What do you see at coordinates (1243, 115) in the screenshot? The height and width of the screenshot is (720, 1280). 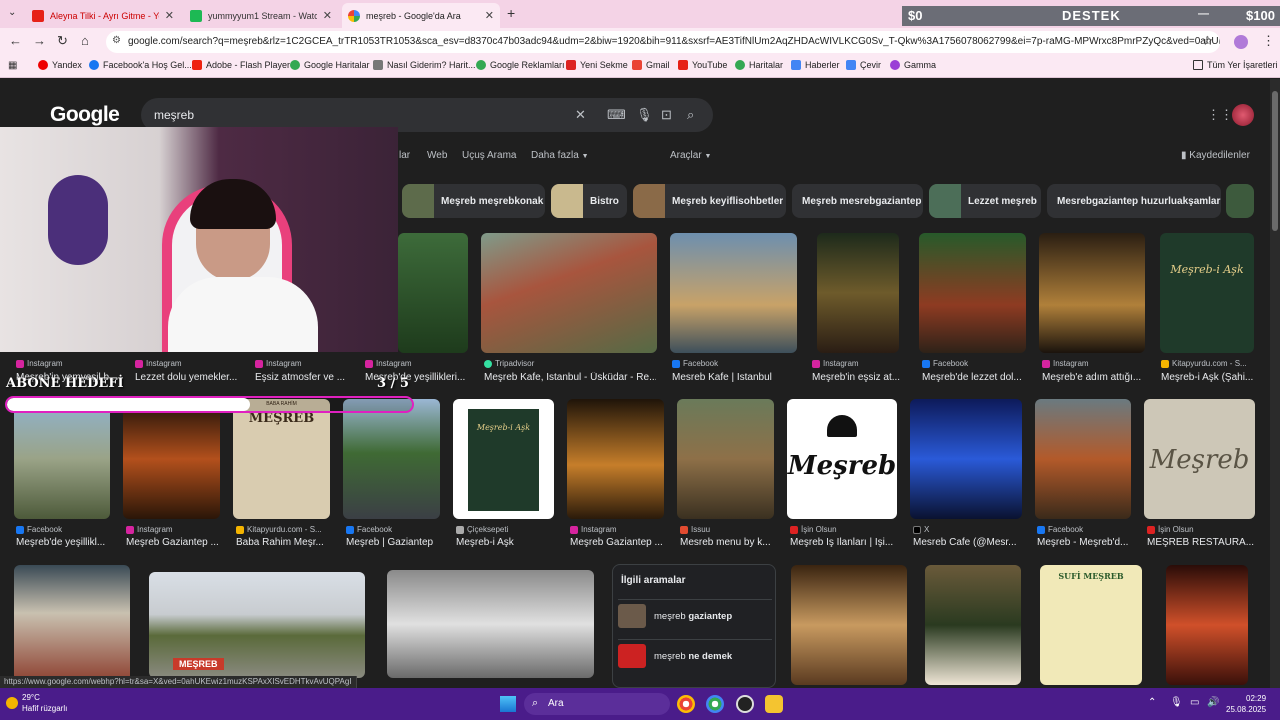 I see `avatar` at bounding box center [1243, 115].